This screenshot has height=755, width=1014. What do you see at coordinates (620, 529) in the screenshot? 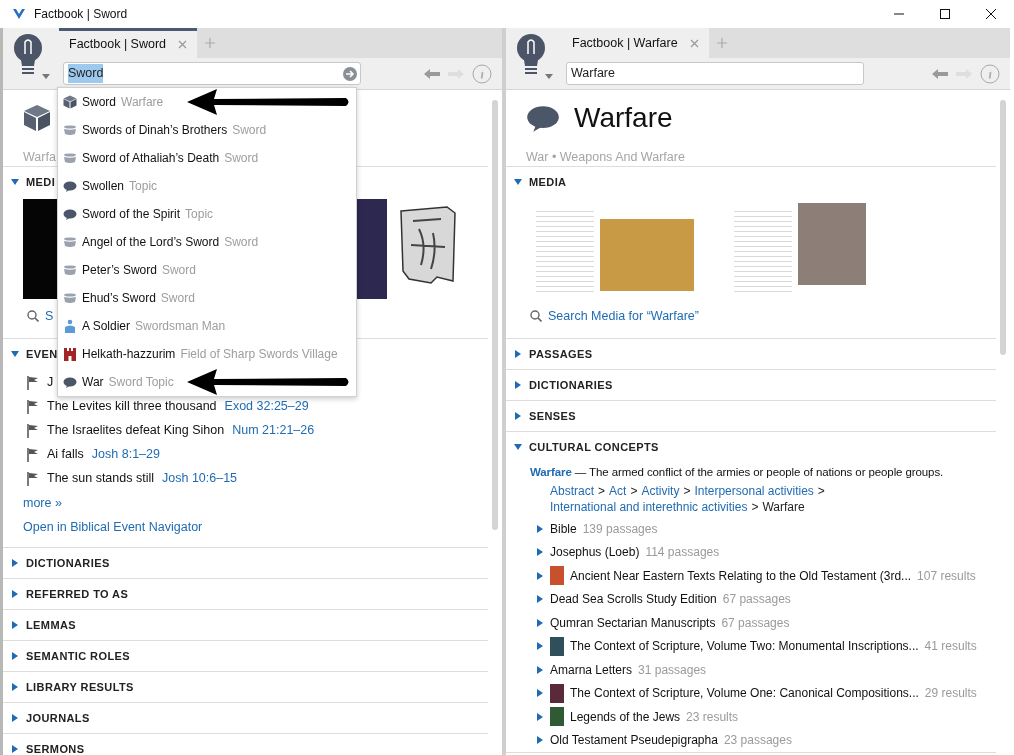
I see `result-count: 139 passages` at bounding box center [620, 529].